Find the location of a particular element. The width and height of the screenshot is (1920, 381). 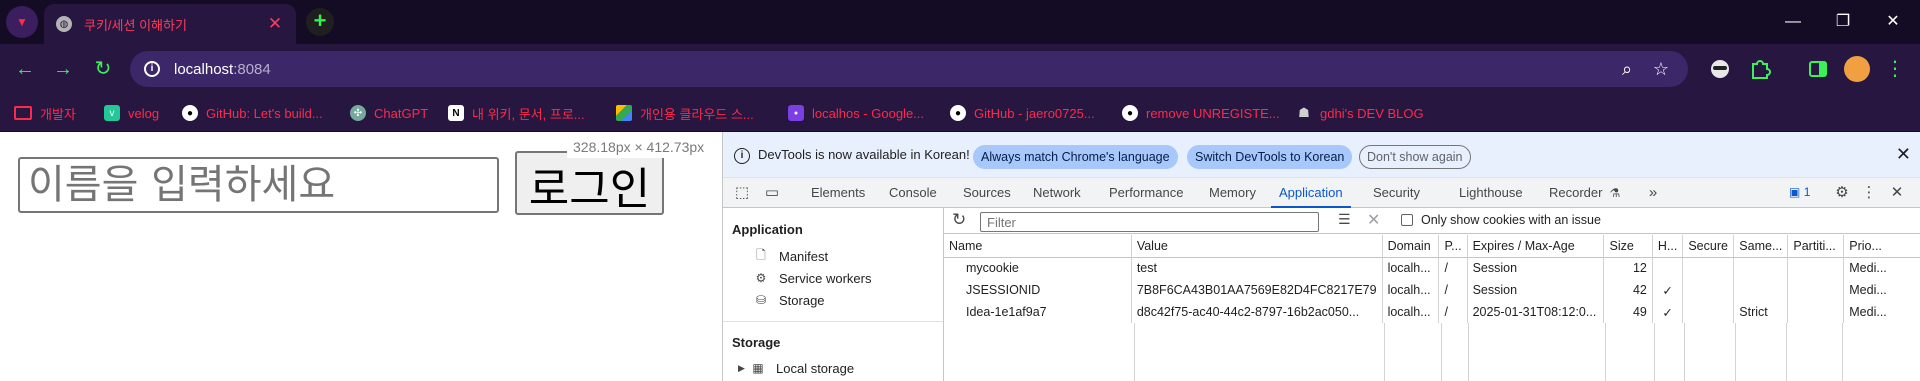

clear-all-icon: ☰ is located at coordinates (1344, 219).